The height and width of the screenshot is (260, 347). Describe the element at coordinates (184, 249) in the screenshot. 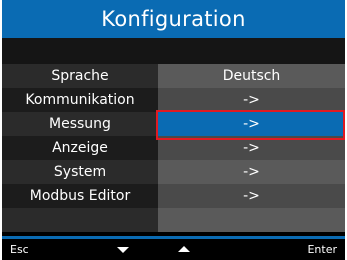

I see `arrow-up-icon` at that location.